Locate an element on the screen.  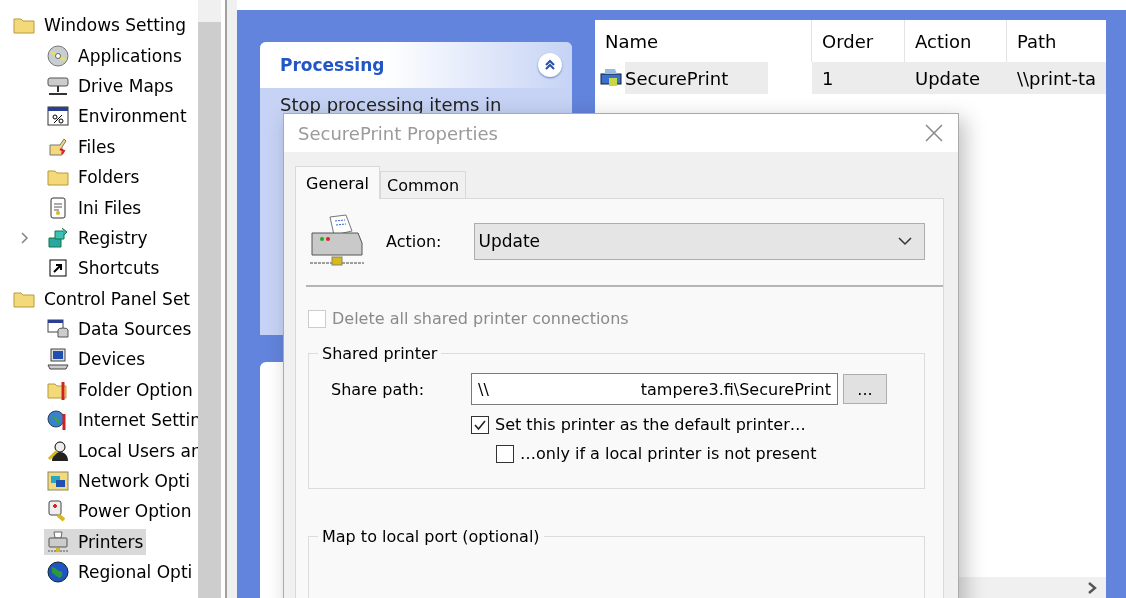
tree-item: Ini Files is located at coordinates (94, 207).